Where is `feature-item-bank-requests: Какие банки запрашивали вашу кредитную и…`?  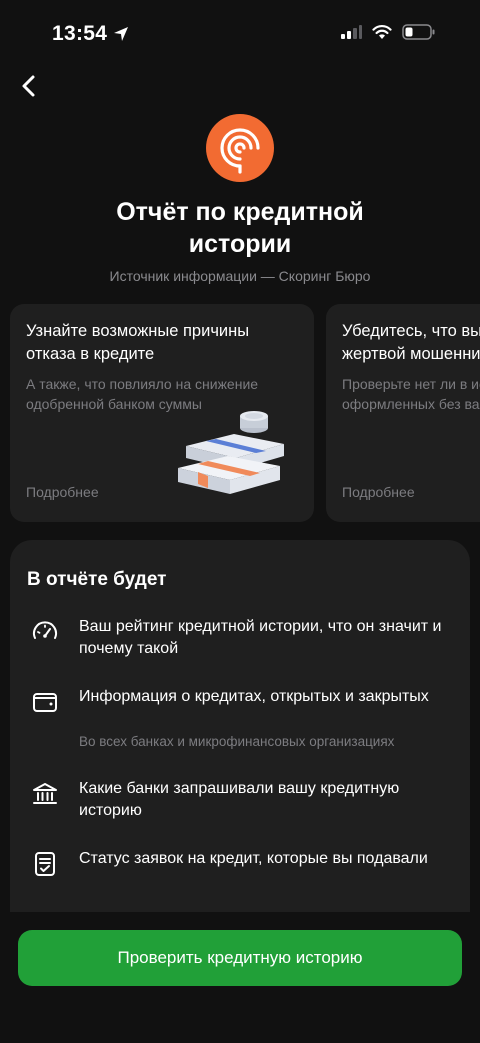 feature-item-bank-requests: Какие банки запрашивали вашу кредитную и… is located at coordinates (242, 803).